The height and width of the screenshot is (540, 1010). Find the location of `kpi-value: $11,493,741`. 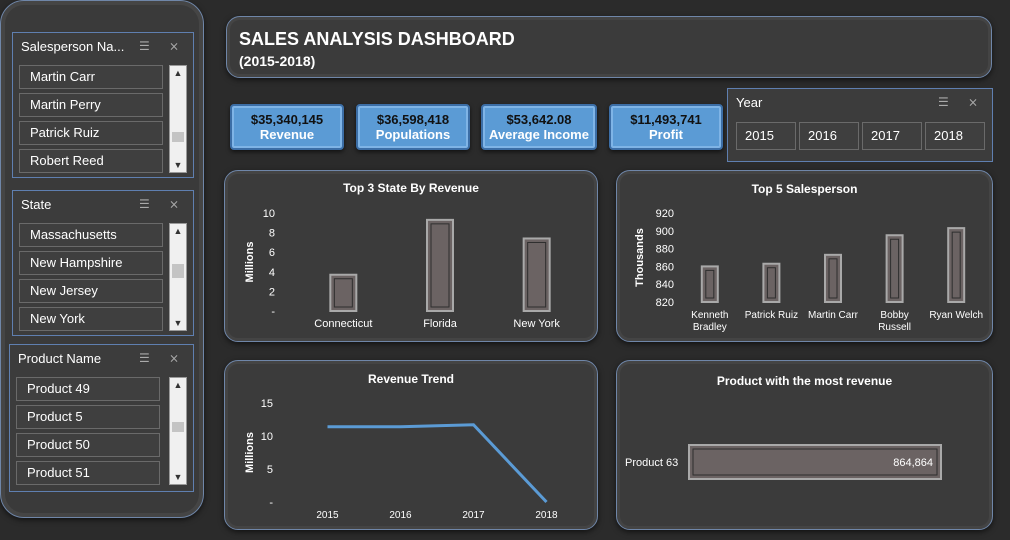

kpi-value: $11,493,741 is located at coordinates (666, 119).